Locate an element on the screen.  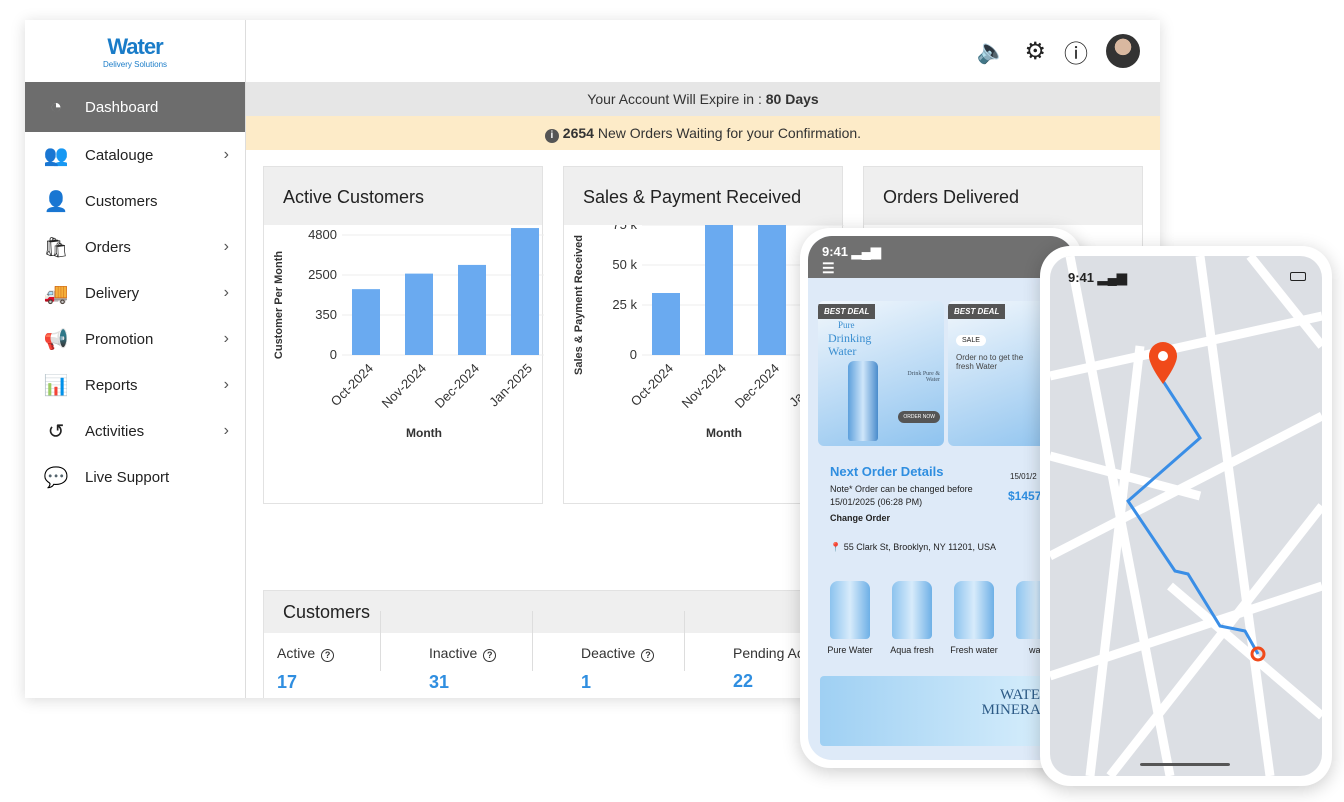
change-order-link: Change Order is located at coordinates (920, 518).